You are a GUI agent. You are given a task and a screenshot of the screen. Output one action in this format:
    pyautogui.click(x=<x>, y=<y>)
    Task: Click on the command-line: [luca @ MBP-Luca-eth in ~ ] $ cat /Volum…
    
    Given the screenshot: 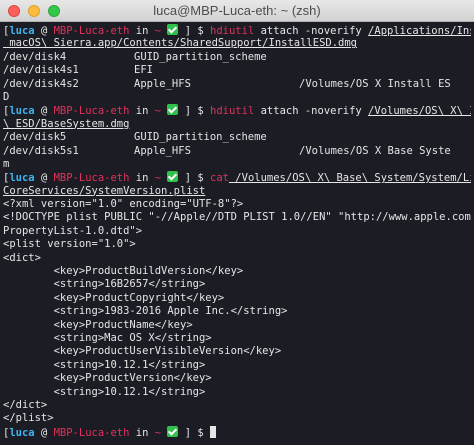 What is the action you would take?
    pyautogui.click(x=237, y=177)
    